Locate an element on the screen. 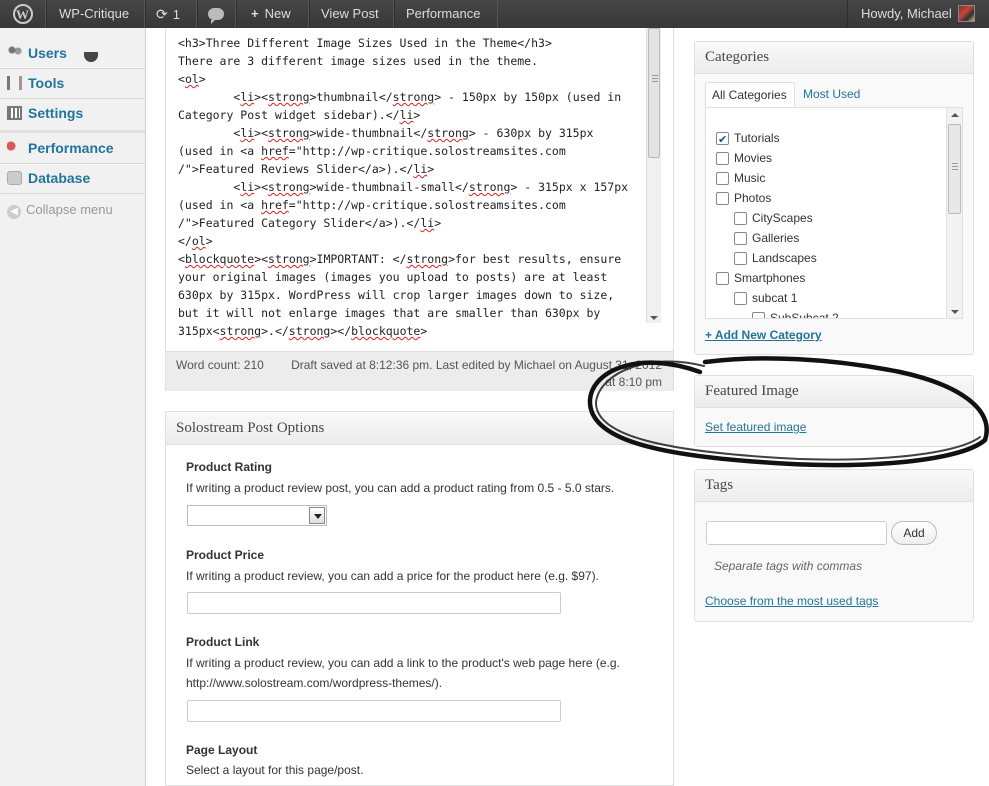  account-menu: Howdy, Michael is located at coordinates (918, 14).